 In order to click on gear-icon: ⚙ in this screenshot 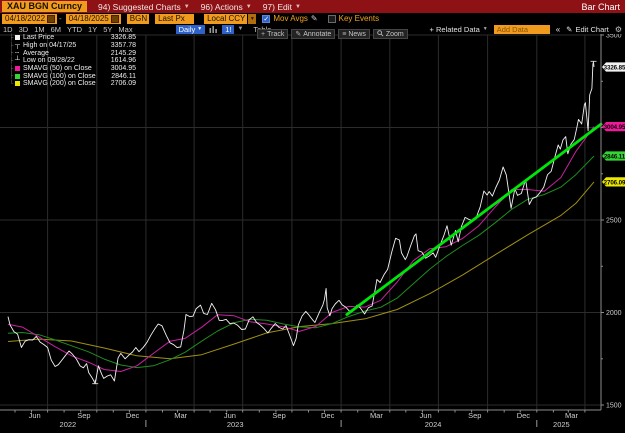, I will do `click(618, 29)`.